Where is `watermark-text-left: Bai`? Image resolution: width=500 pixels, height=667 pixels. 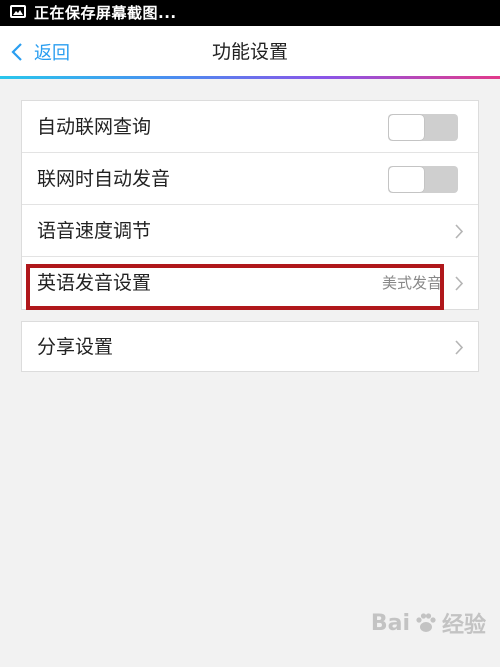
watermark-text-left: Bai is located at coordinates (390, 623).